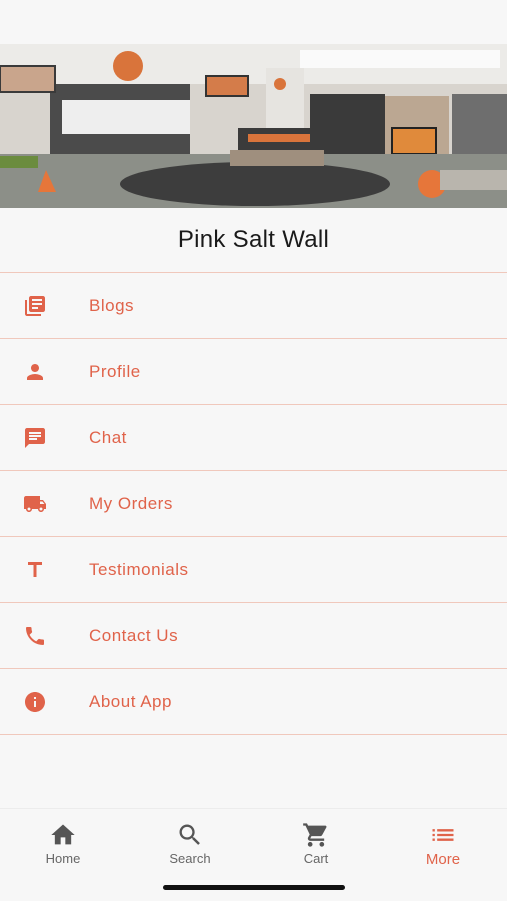  What do you see at coordinates (253, 438) in the screenshot?
I see `menu-item-chat: Chat` at bounding box center [253, 438].